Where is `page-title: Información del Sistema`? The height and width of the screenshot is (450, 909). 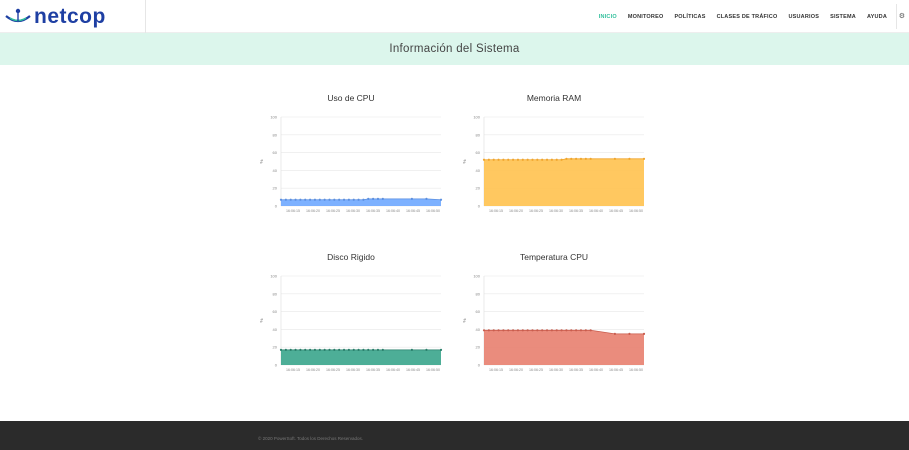
page-title: Información del Sistema is located at coordinates (454, 49).